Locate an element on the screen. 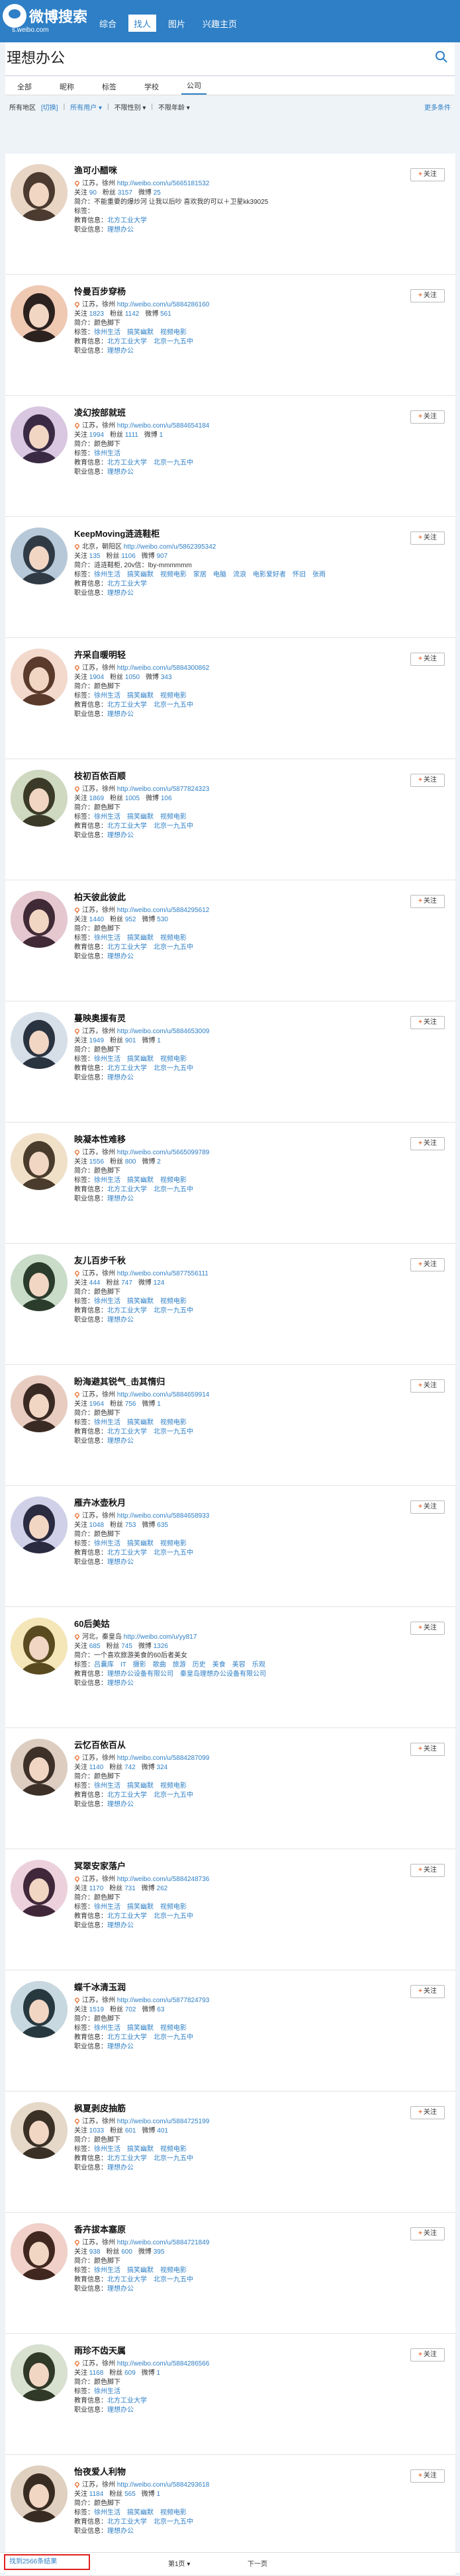 The height and width of the screenshot is (2576, 460). fans-count: 901 is located at coordinates (130, 1040).